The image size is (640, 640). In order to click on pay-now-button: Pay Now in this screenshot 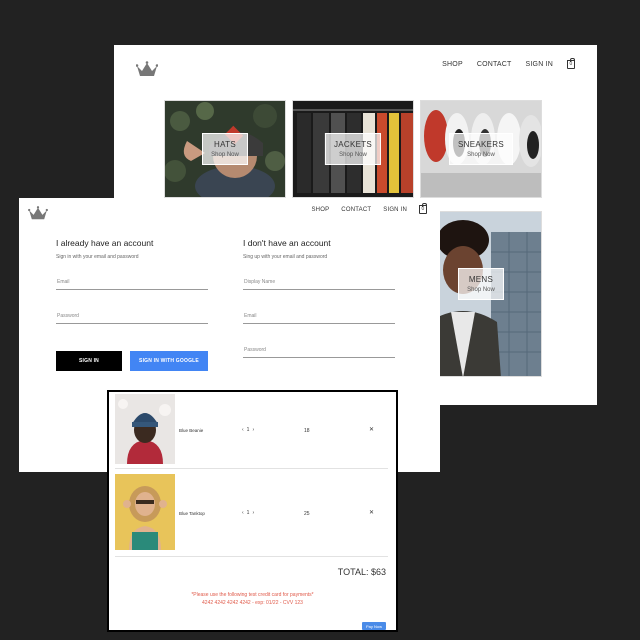, I will do `click(374, 626)`.